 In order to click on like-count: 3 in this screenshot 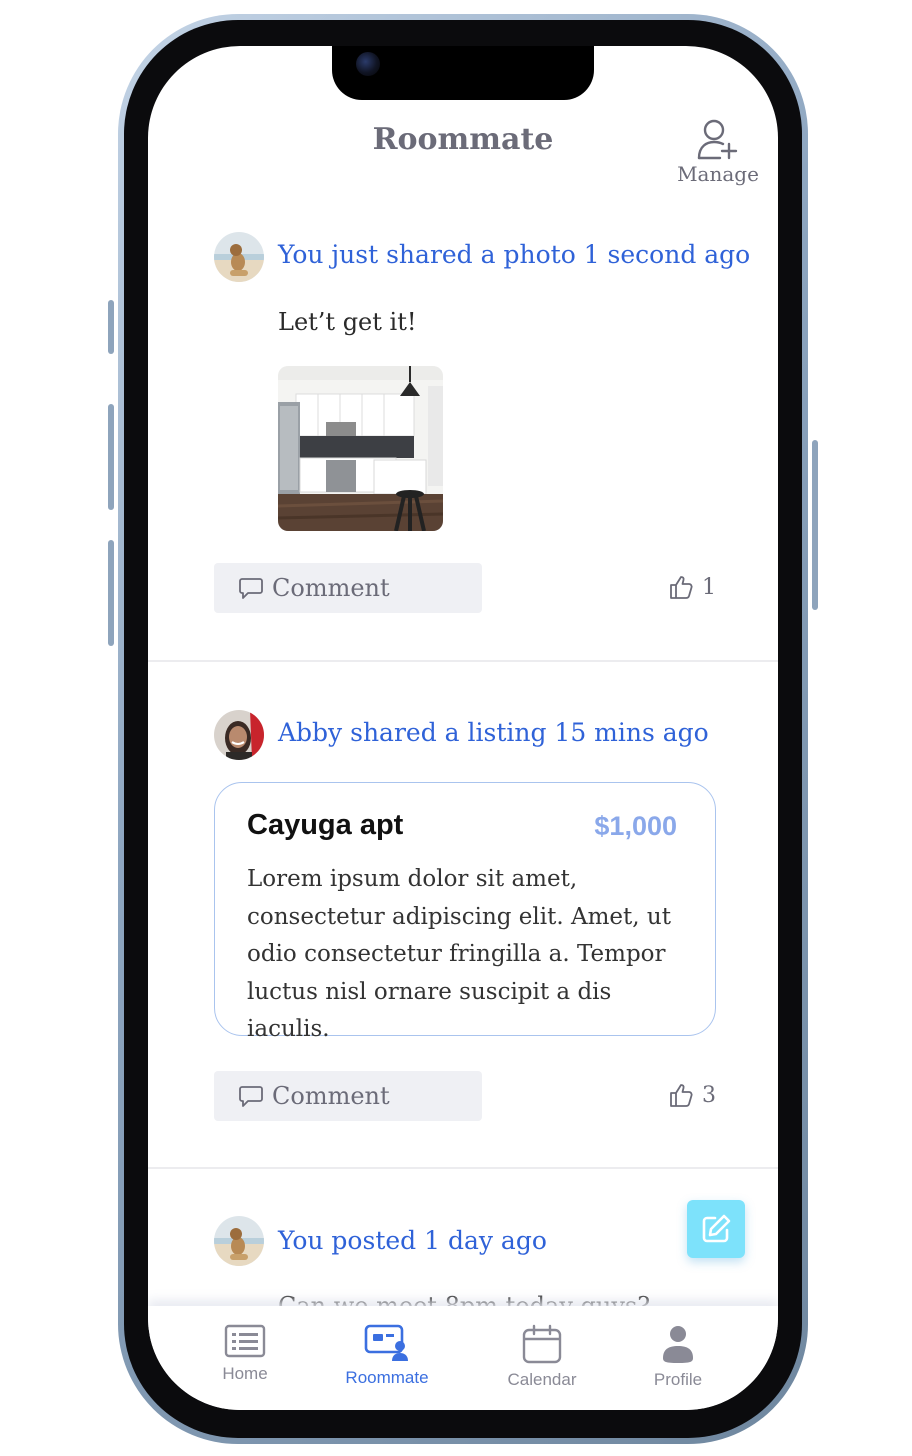, I will do `click(709, 1095)`.